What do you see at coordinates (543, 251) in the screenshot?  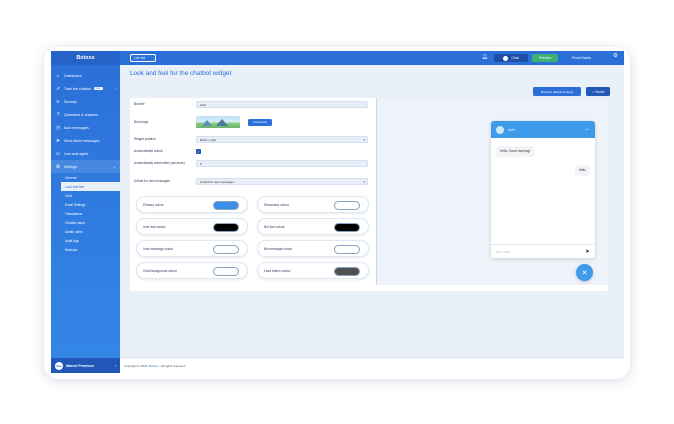 I see `chat-input-field: Start chat! ➤` at bounding box center [543, 251].